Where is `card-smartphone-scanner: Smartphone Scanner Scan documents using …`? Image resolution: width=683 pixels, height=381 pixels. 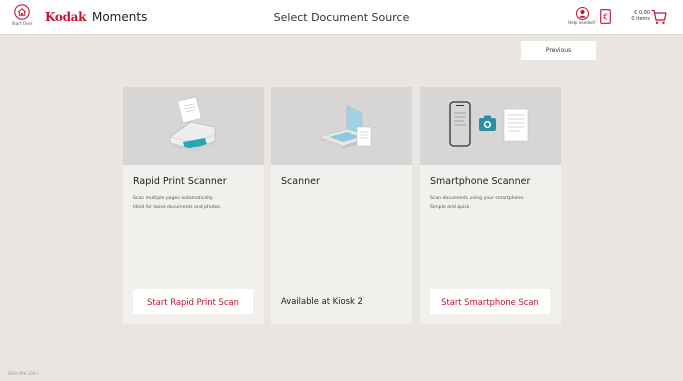
card-smartphone-scanner: Smartphone Scanner Scan documents using … is located at coordinates (490, 205).